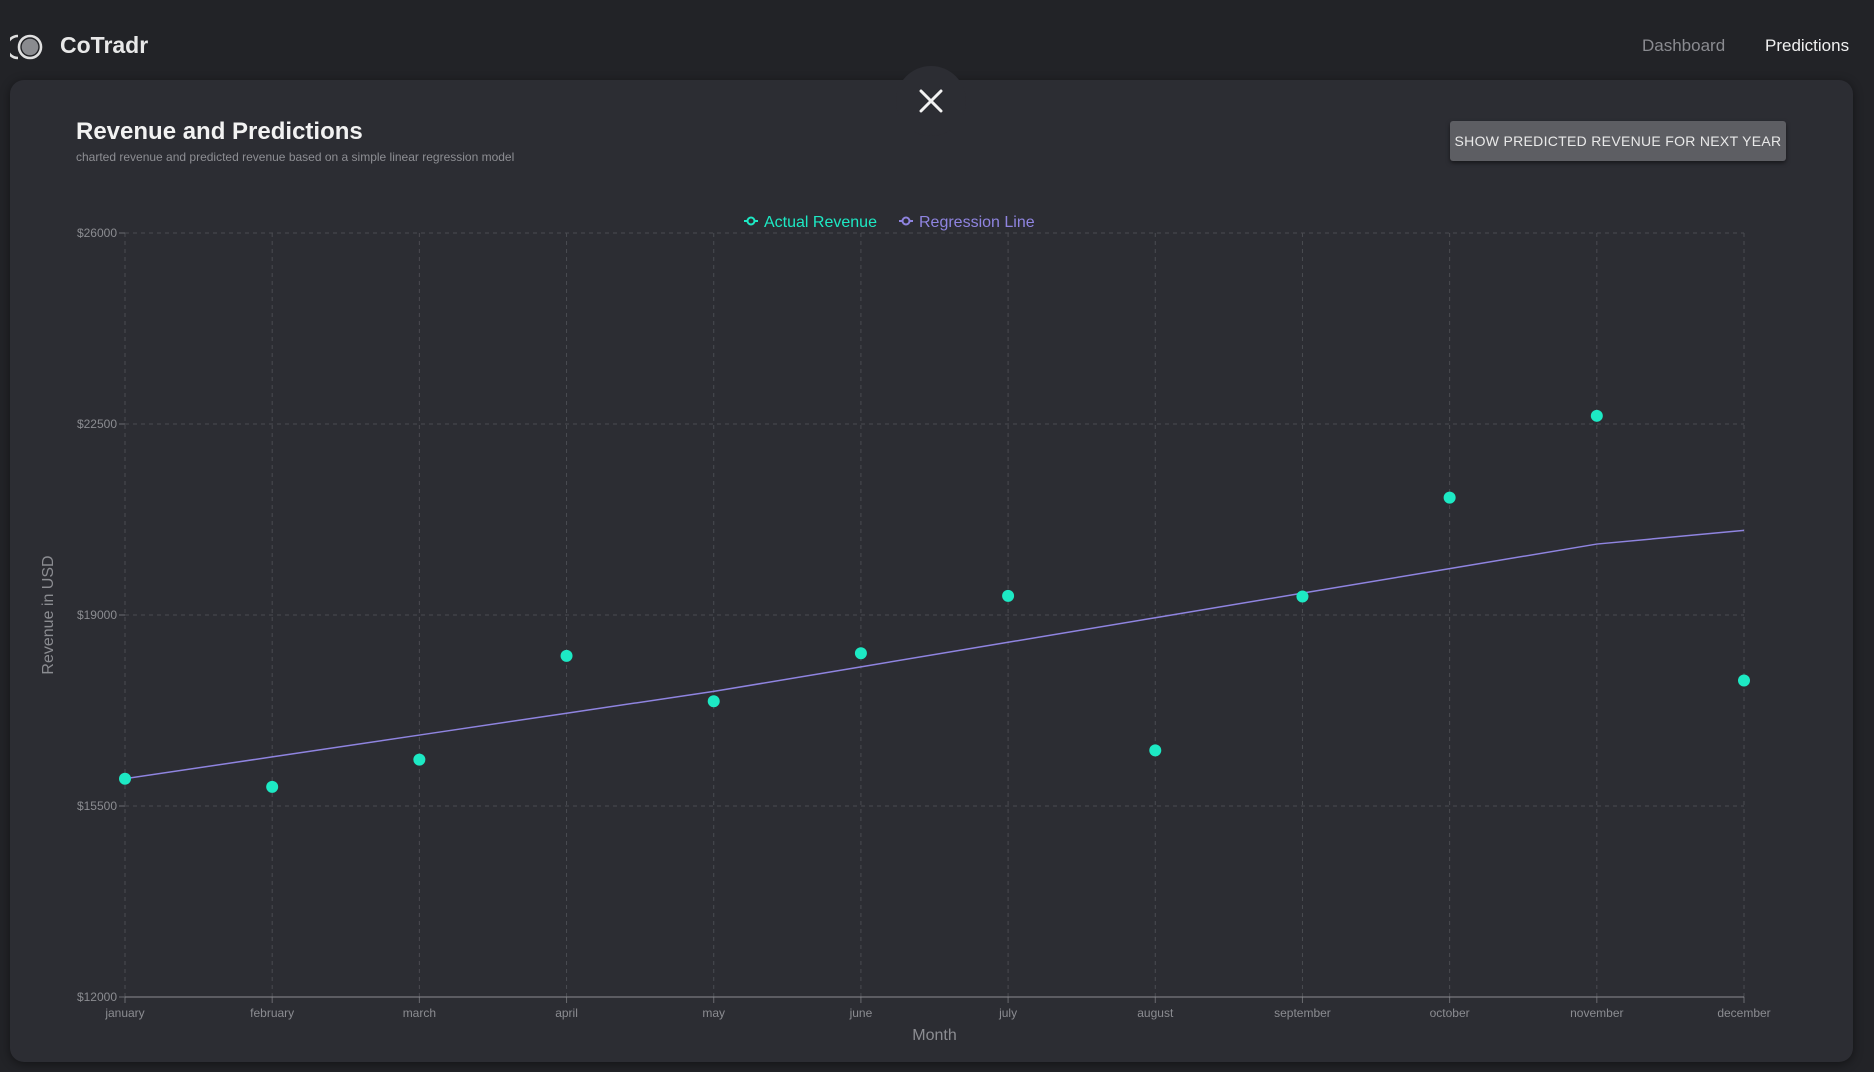  Describe the element at coordinates (1007, 1013) in the screenshot. I see `x-tick-label: july` at that location.